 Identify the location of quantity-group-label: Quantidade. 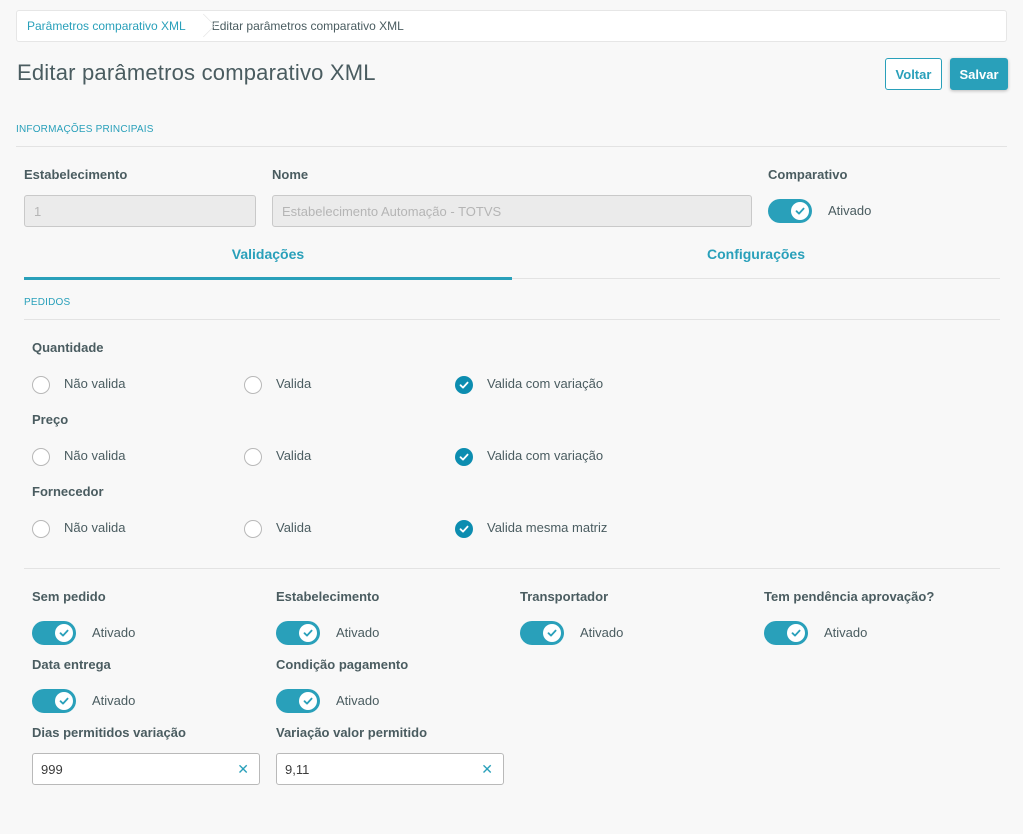
(68, 347).